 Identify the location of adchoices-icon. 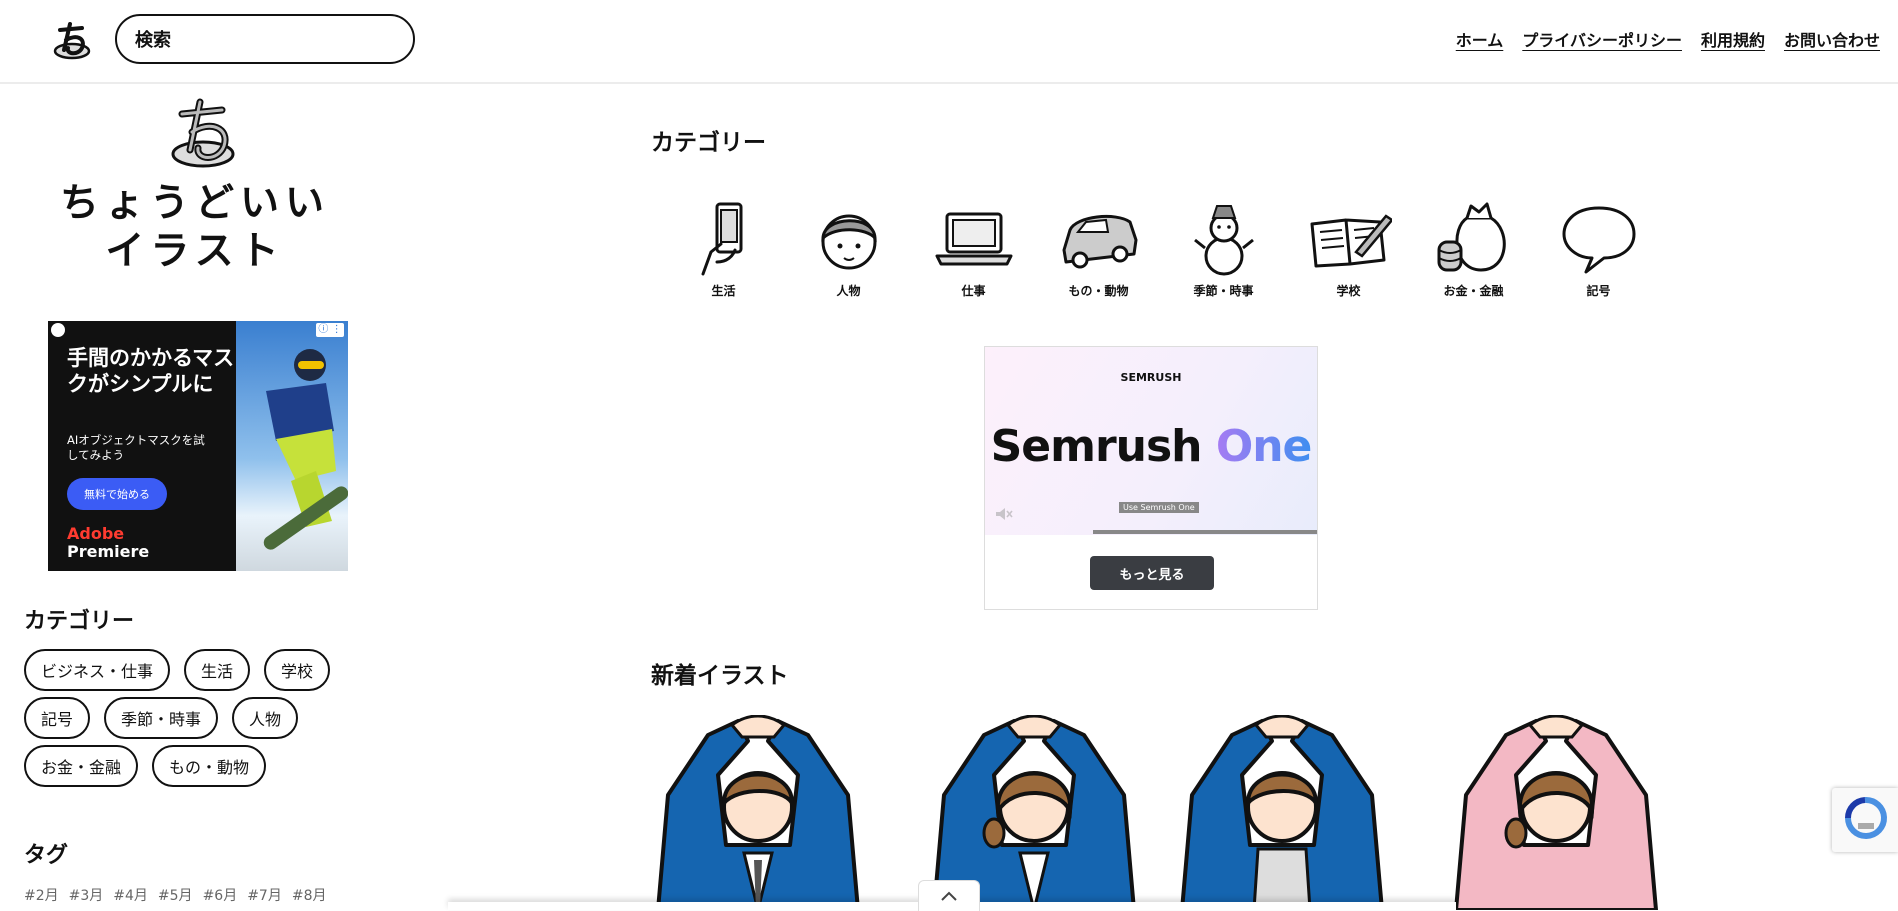
(58, 330).